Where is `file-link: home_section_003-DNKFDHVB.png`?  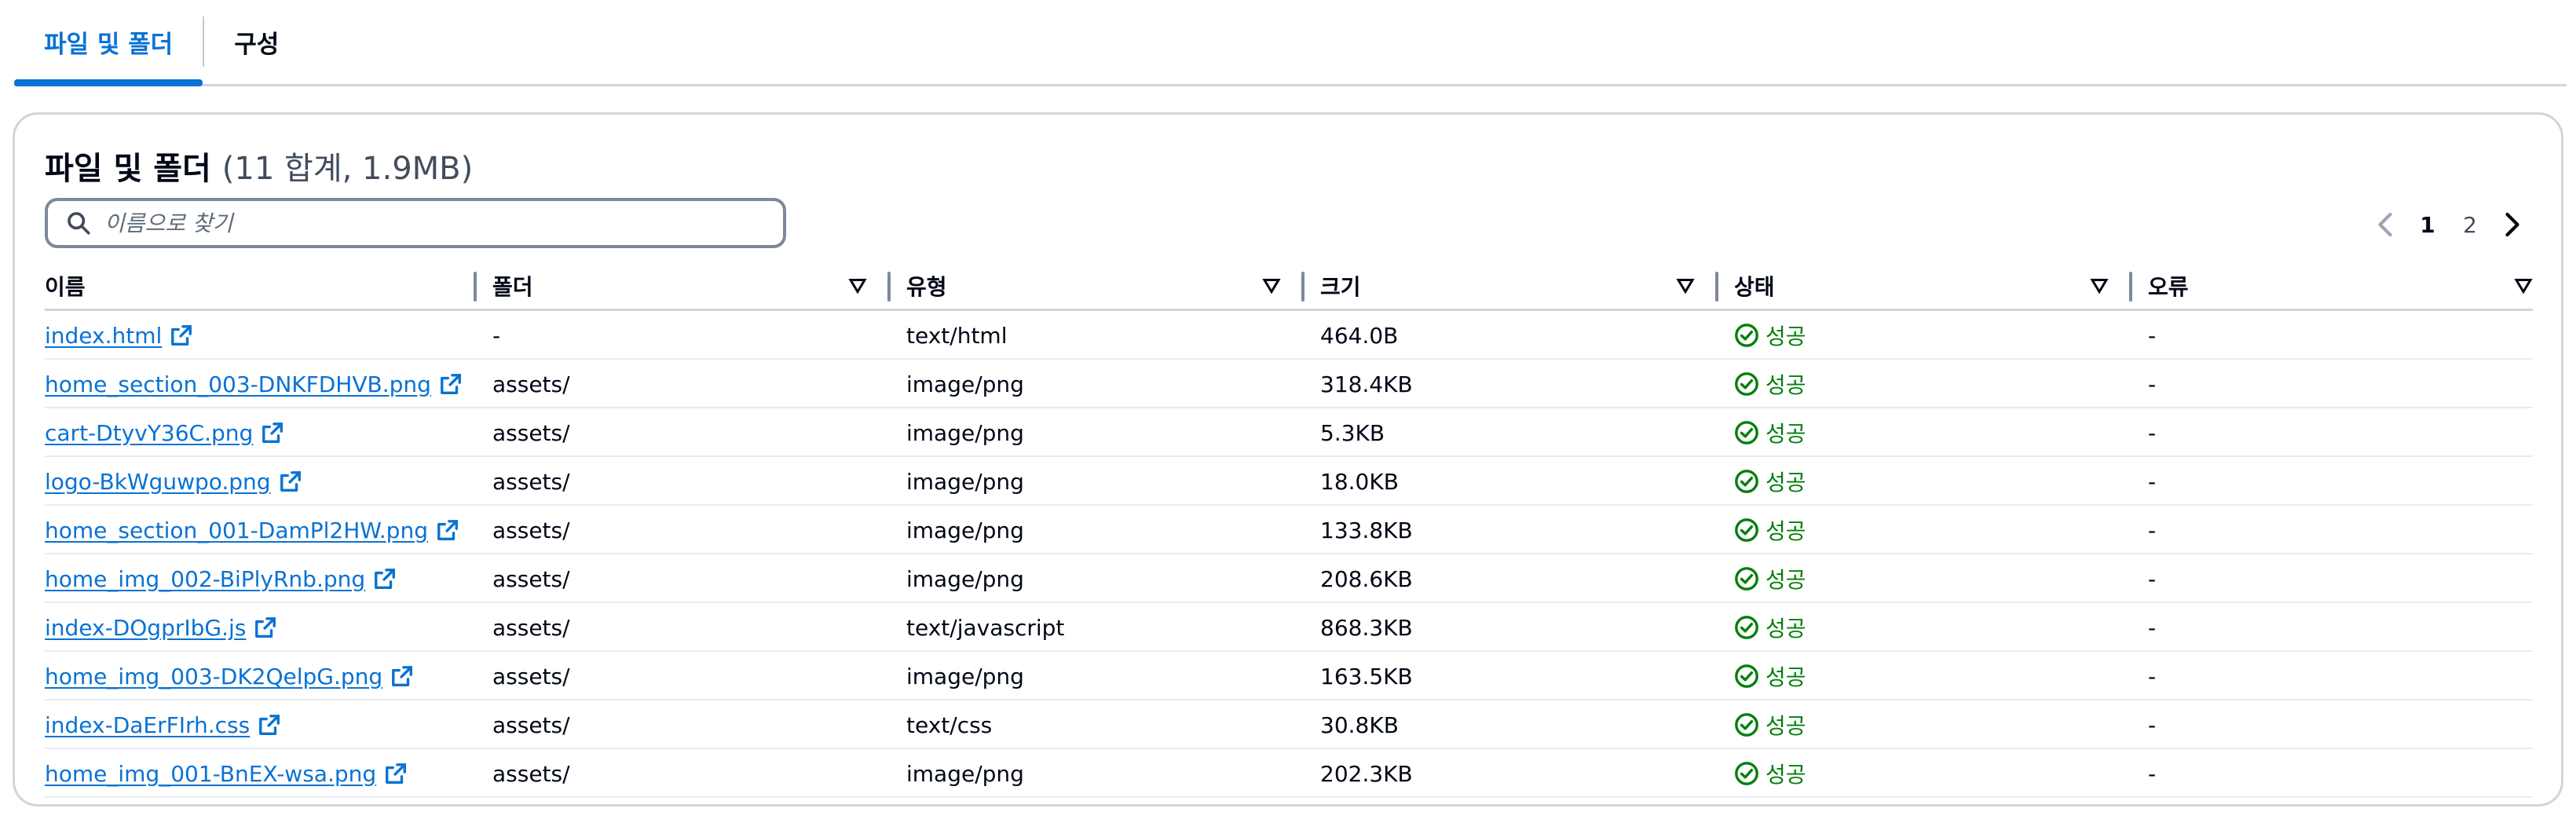 file-link: home_section_003-DNKFDHVB.png is located at coordinates (254, 384).